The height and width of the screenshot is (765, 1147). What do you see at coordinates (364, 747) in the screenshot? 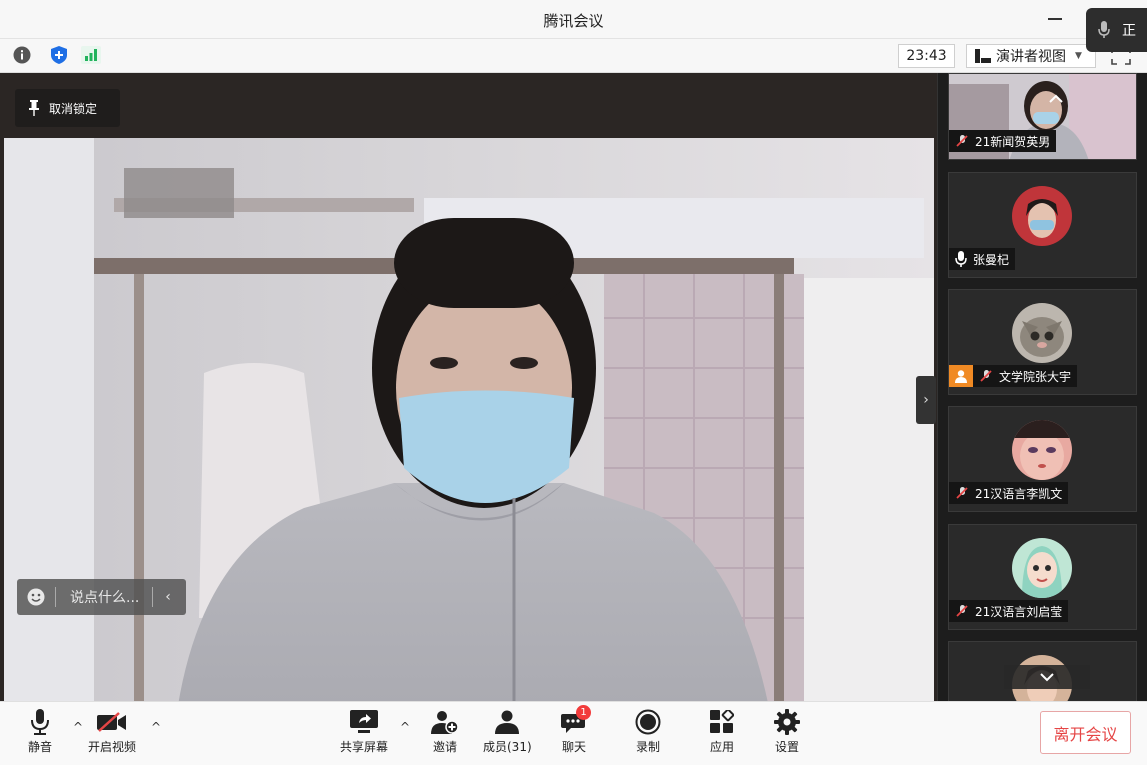
I see `share-label: 共享屏幕` at bounding box center [364, 747].